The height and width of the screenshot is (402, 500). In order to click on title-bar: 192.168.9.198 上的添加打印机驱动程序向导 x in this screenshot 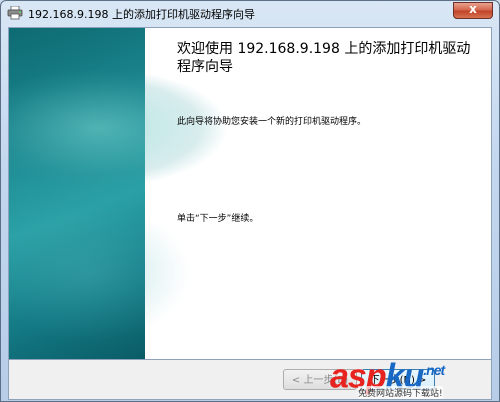, I will do `click(250, 14)`.